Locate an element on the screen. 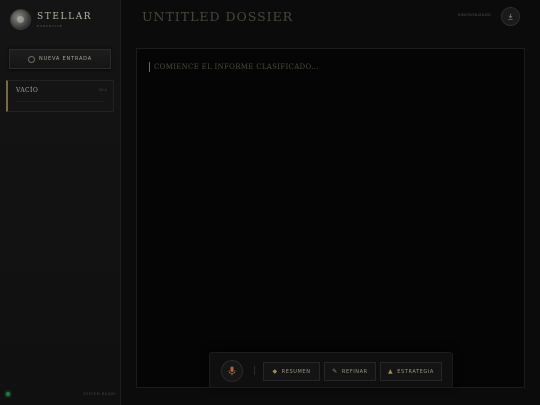  brand: STELLAR EXECUTIVE is located at coordinates (51, 19).